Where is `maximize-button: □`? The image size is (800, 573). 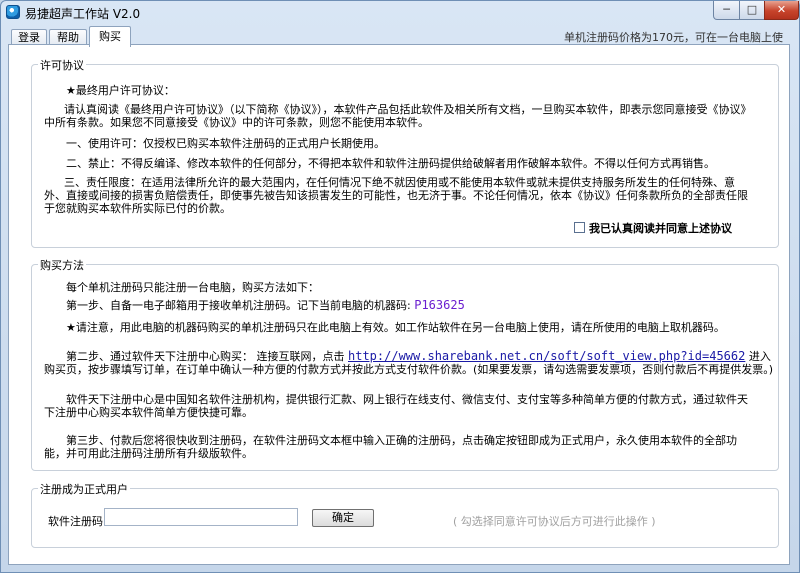
maximize-button: □ is located at coordinates (752, 10).